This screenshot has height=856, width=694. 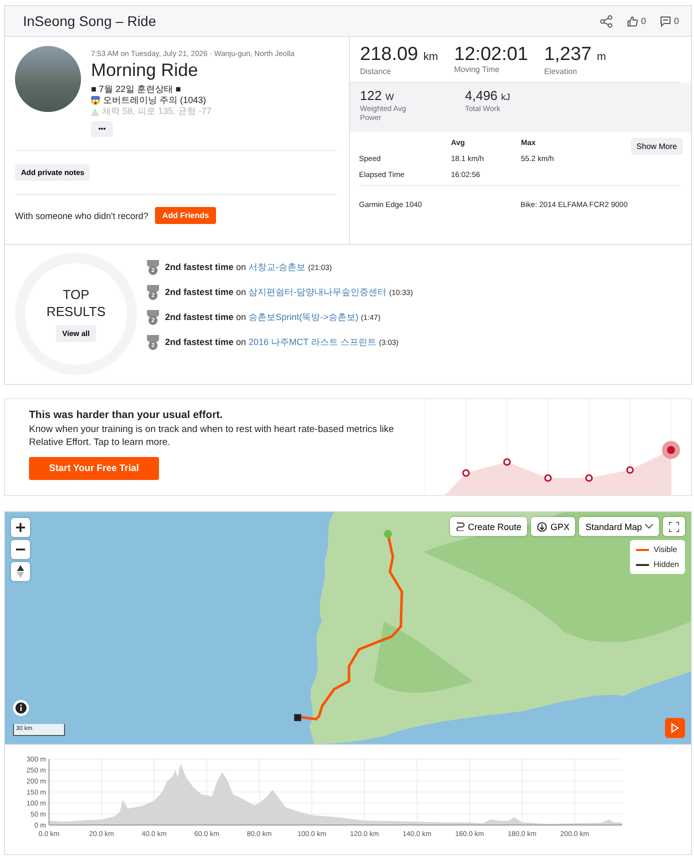 What do you see at coordinates (76, 303) in the screenshot?
I see `top-results-title: TOP RESULTS` at bounding box center [76, 303].